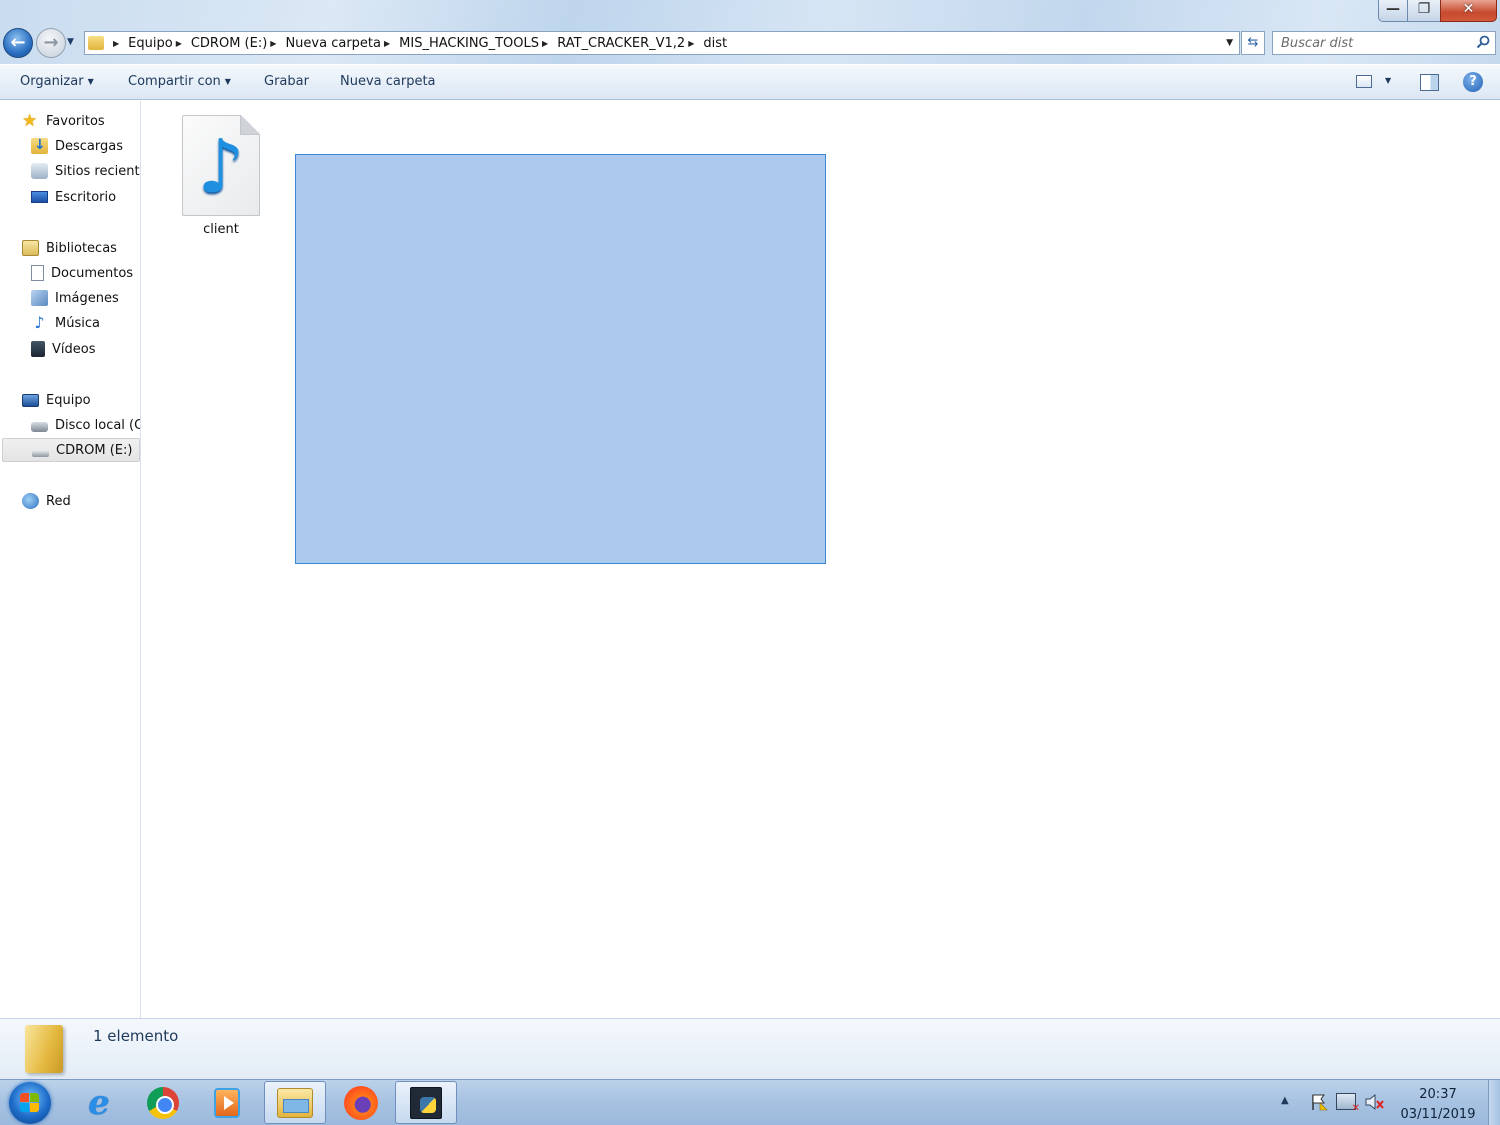 The image size is (1500, 1125). What do you see at coordinates (56, 400) in the screenshot?
I see `nav-computer: Equipo` at bounding box center [56, 400].